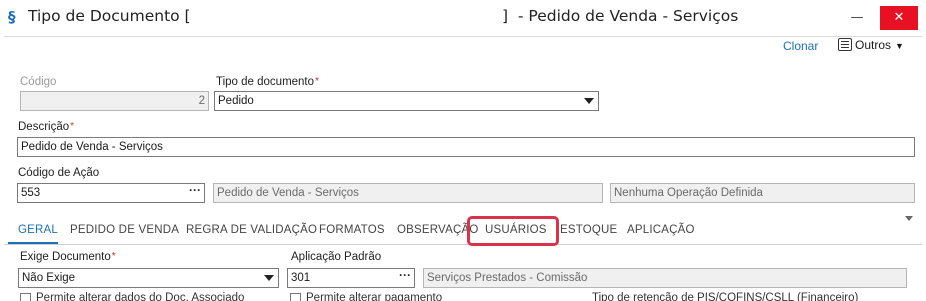 The width and height of the screenshot is (926, 301). I want to click on outros-label: Outros, so click(873, 45).